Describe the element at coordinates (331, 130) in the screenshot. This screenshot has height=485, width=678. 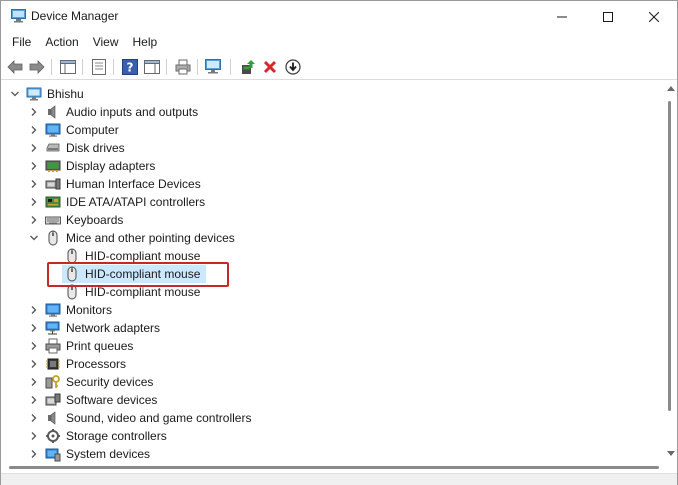
I see `tree-item-computer: Computer` at that location.